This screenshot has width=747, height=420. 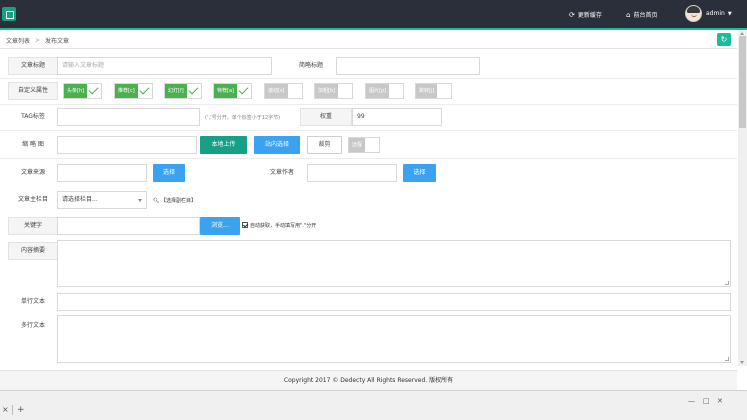 I want to click on refresh-icon: ↻, so click(x=724, y=39).